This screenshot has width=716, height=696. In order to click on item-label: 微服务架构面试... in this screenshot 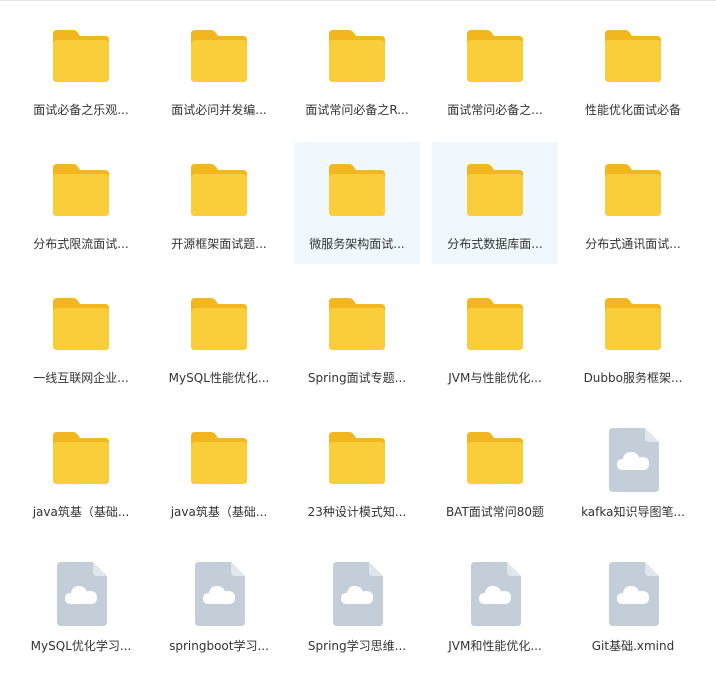, I will do `click(357, 244)`.